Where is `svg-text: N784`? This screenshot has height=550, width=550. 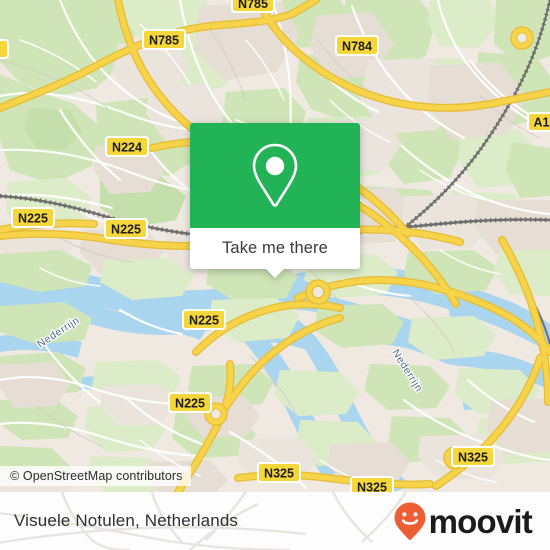 svg-text: N784 is located at coordinates (357, 47).